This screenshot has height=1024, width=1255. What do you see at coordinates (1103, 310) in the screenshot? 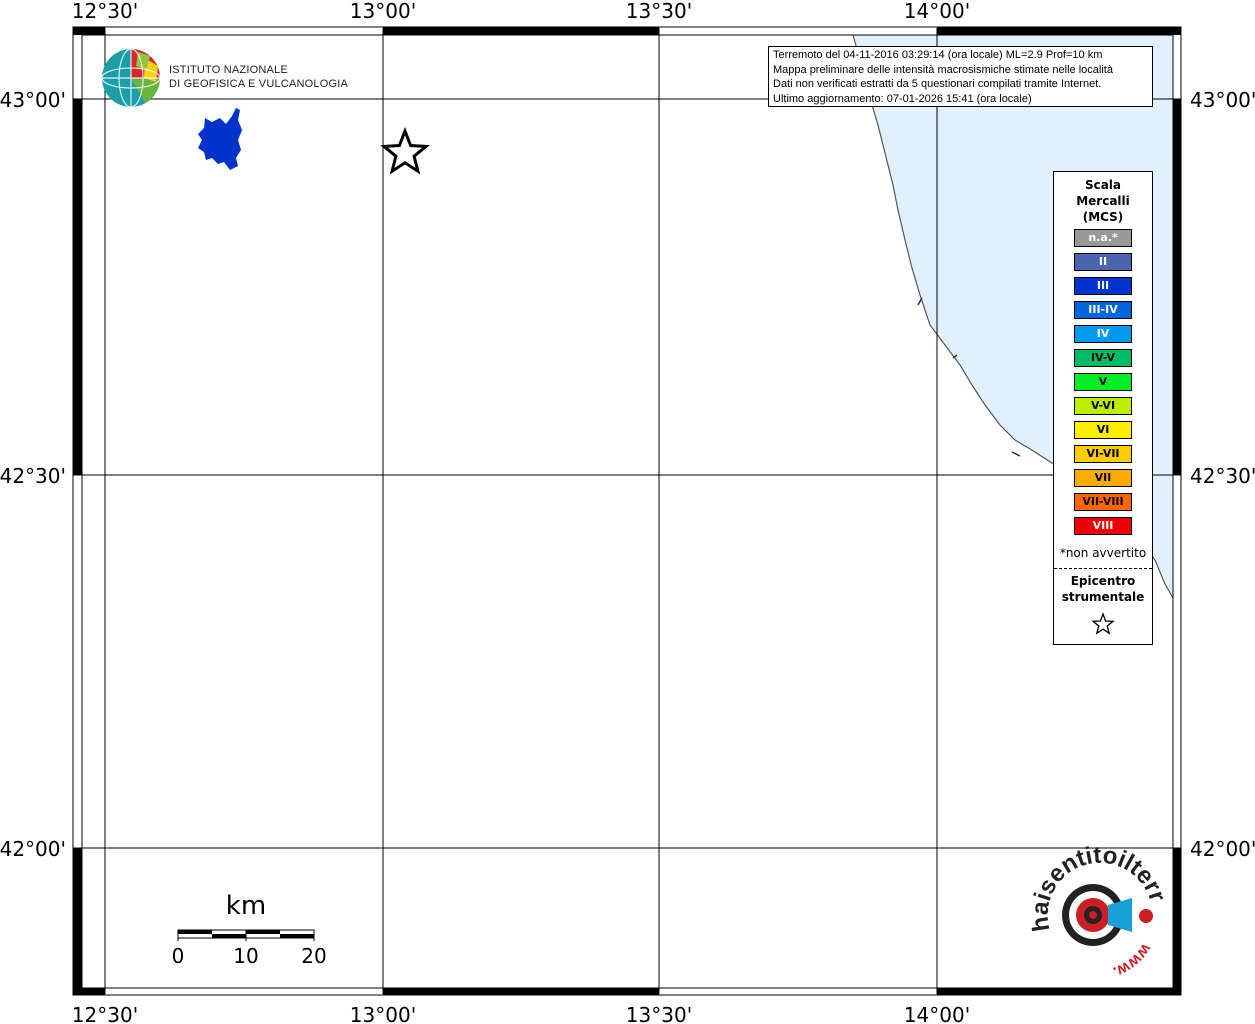
I see `legend-swatch: III-IV` at bounding box center [1103, 310].